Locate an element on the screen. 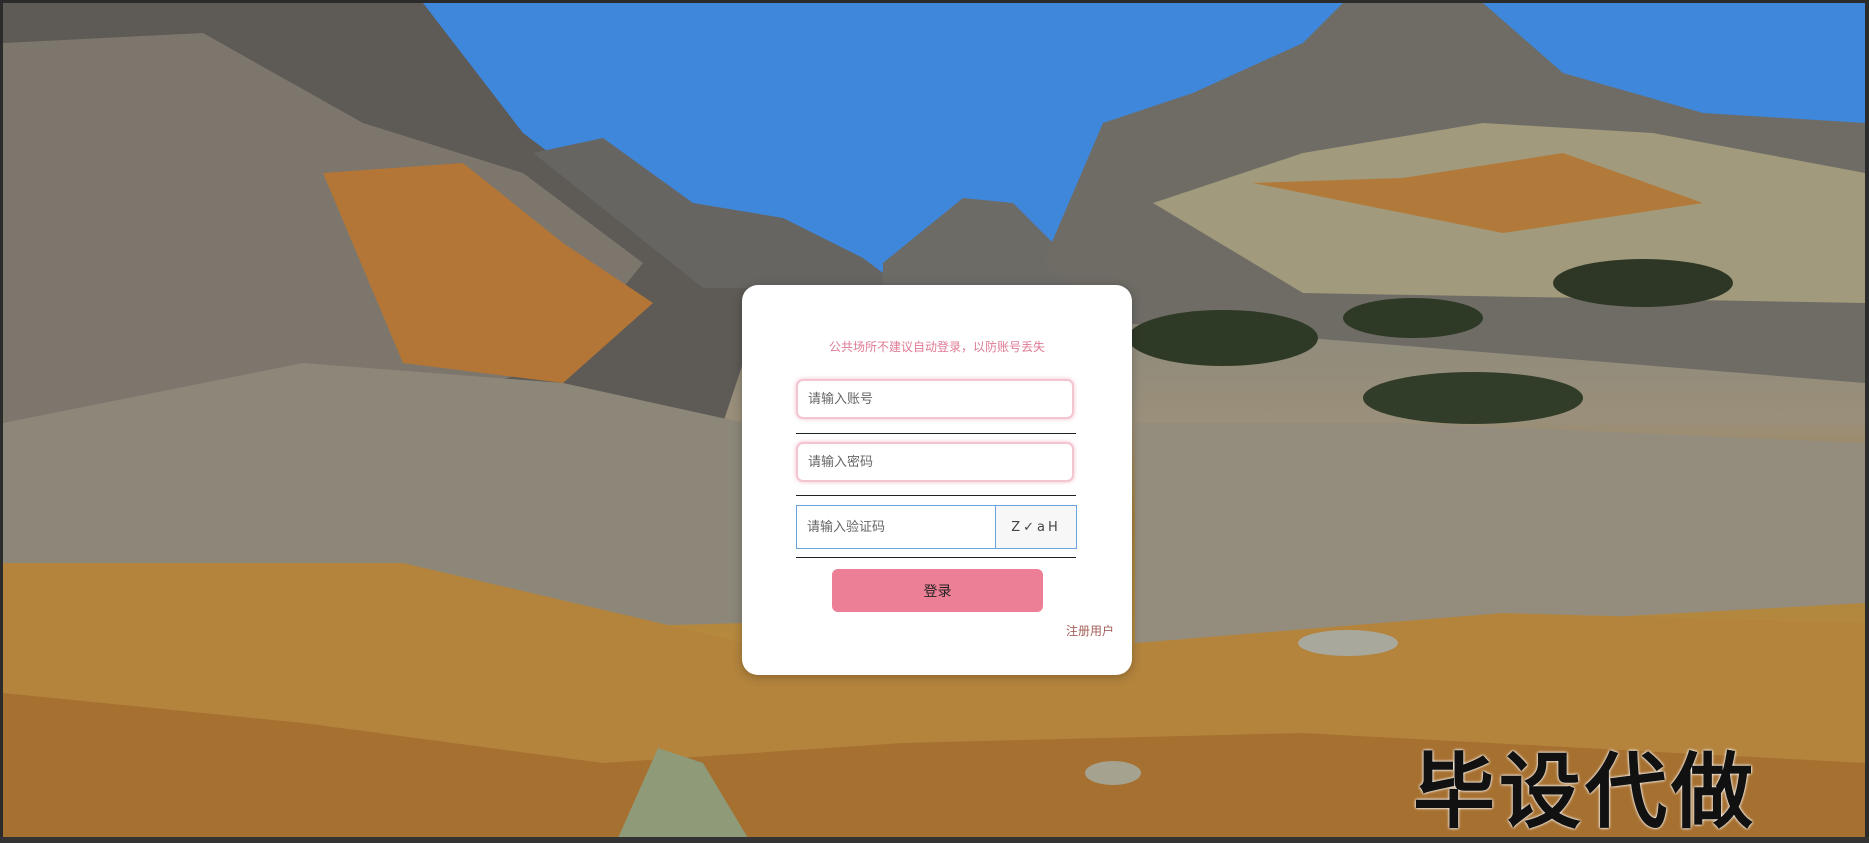  captcha-image: Z✓aH is located at coordinates (1036, 527).